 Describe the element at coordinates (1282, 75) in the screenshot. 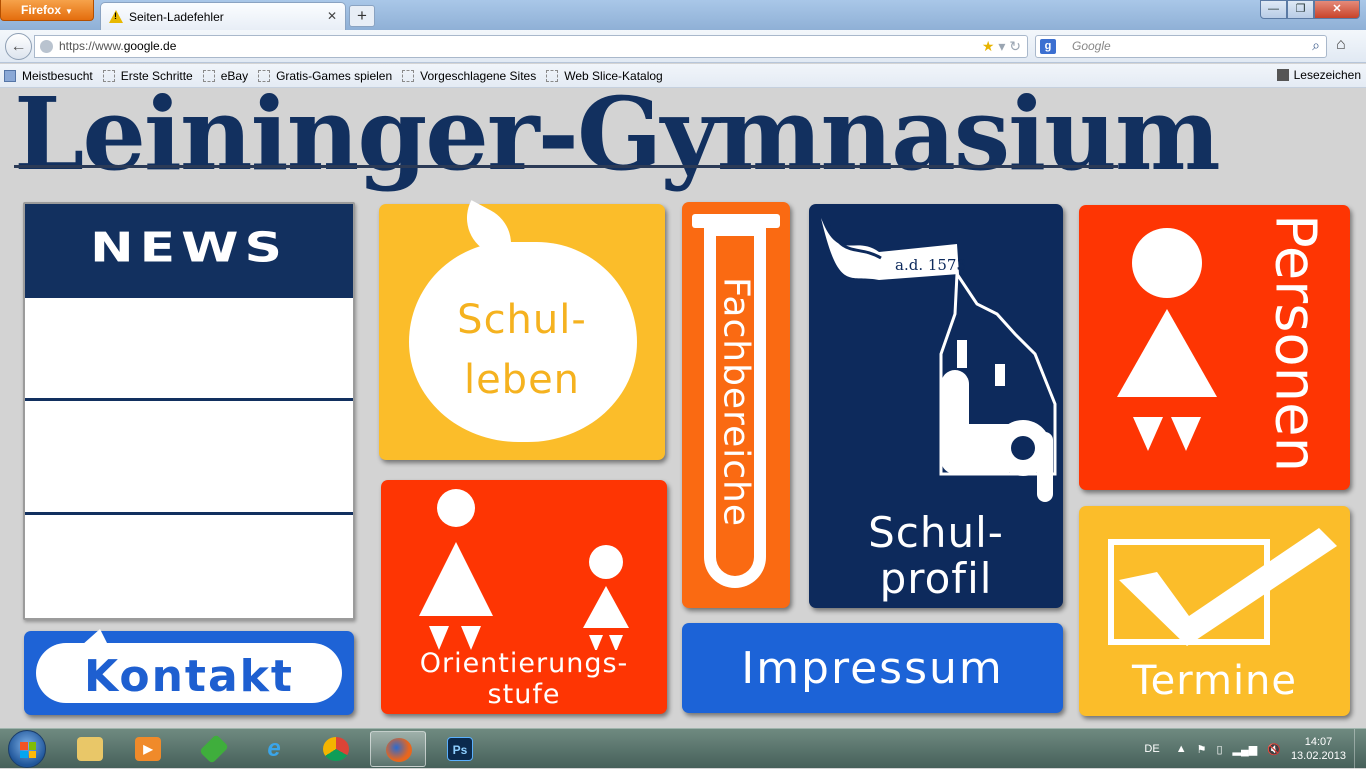

I see `bookmarks-icon` at that location.